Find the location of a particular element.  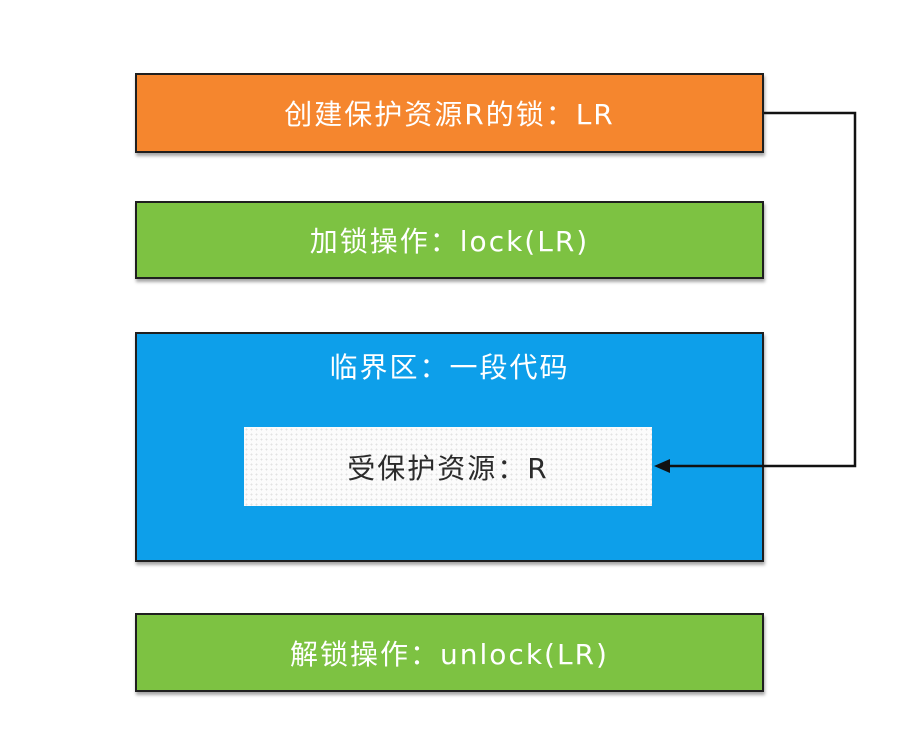

protected-resource-label: 受保护资源：R is located at coordinates (448, 468).